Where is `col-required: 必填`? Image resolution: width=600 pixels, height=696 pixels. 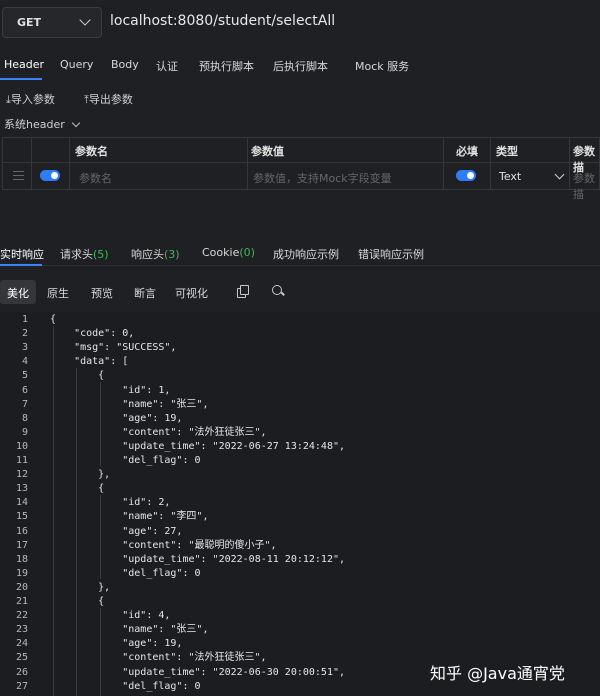 col-required: 必填 is located at coordinates (467, 151).